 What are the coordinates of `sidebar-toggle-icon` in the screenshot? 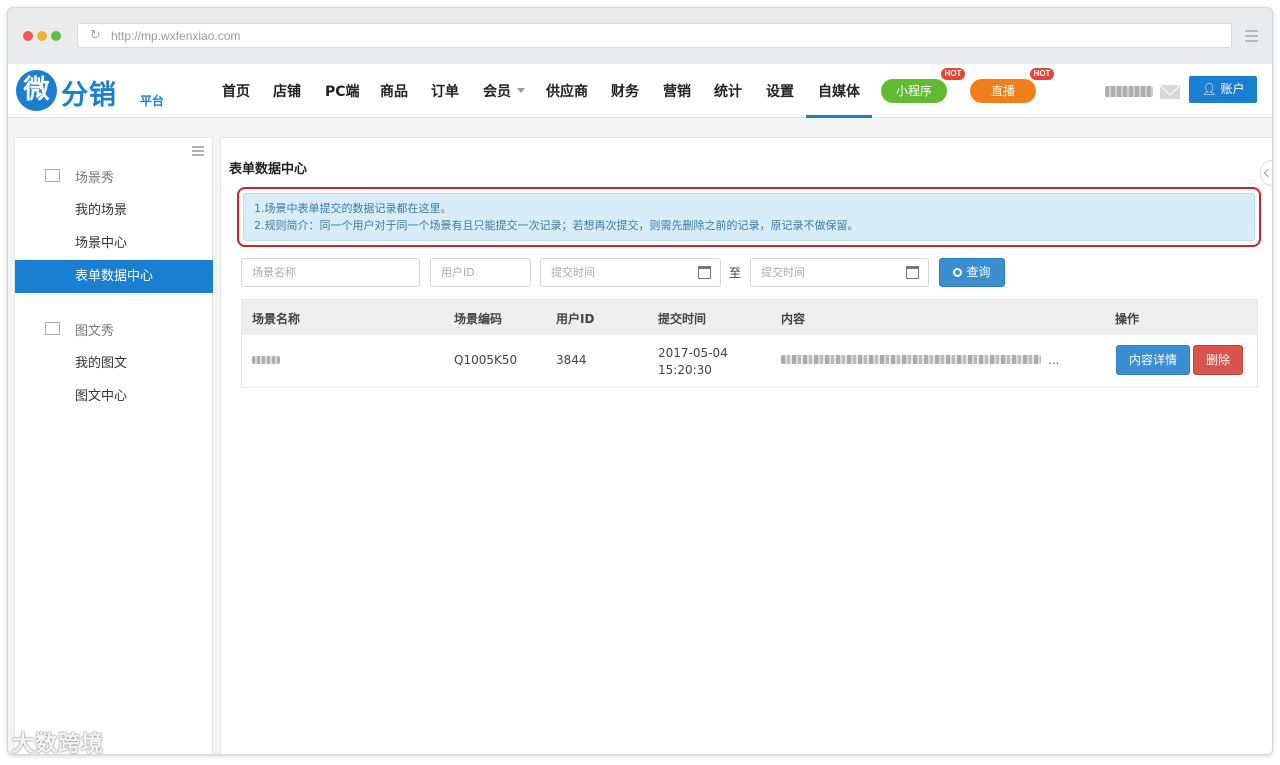 It's located at (198, 152).